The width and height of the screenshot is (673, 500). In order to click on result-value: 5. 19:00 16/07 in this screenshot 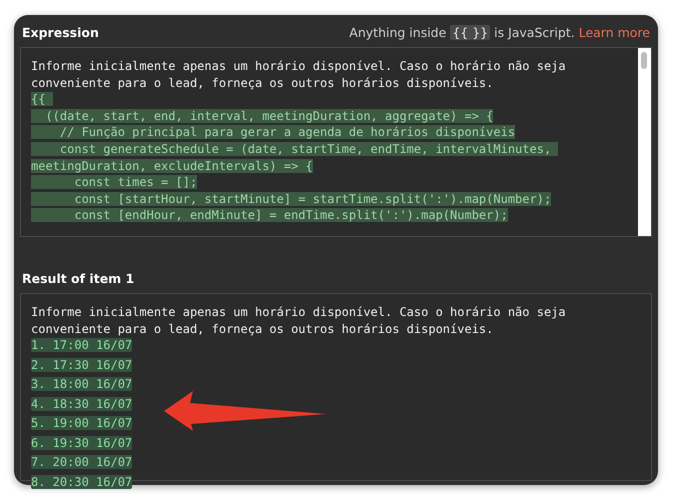, I will do `click(81, 423)`.